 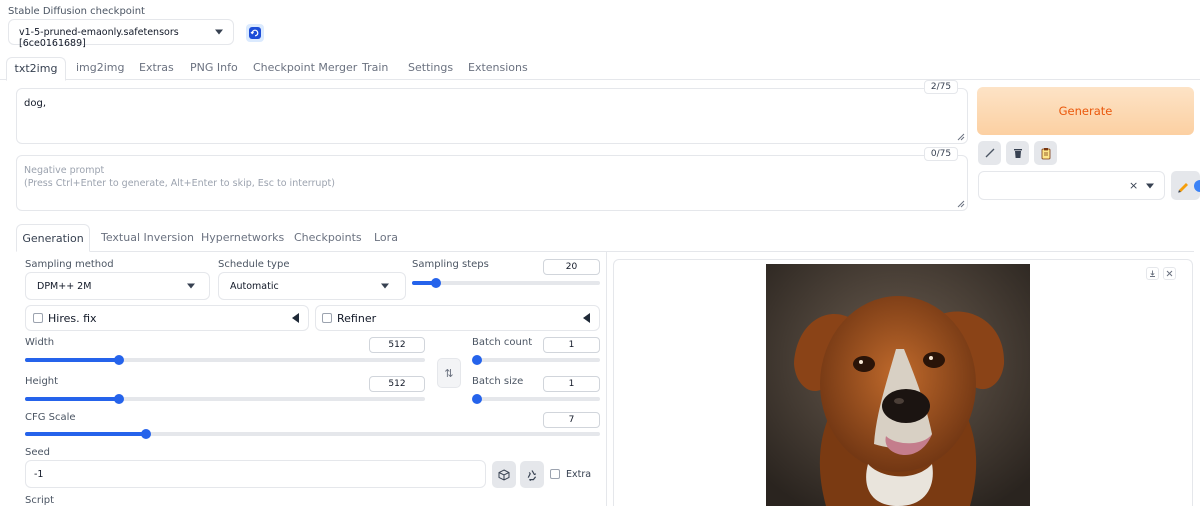 I want to click on tab-settings: Settings, so click(x=430, y=68).